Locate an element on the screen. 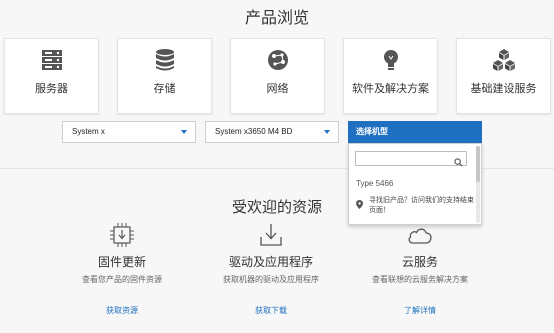 This screenshot has width=554, height=333. category-tile-software: 软件及解决方案 is located at coordinates (390, 76).